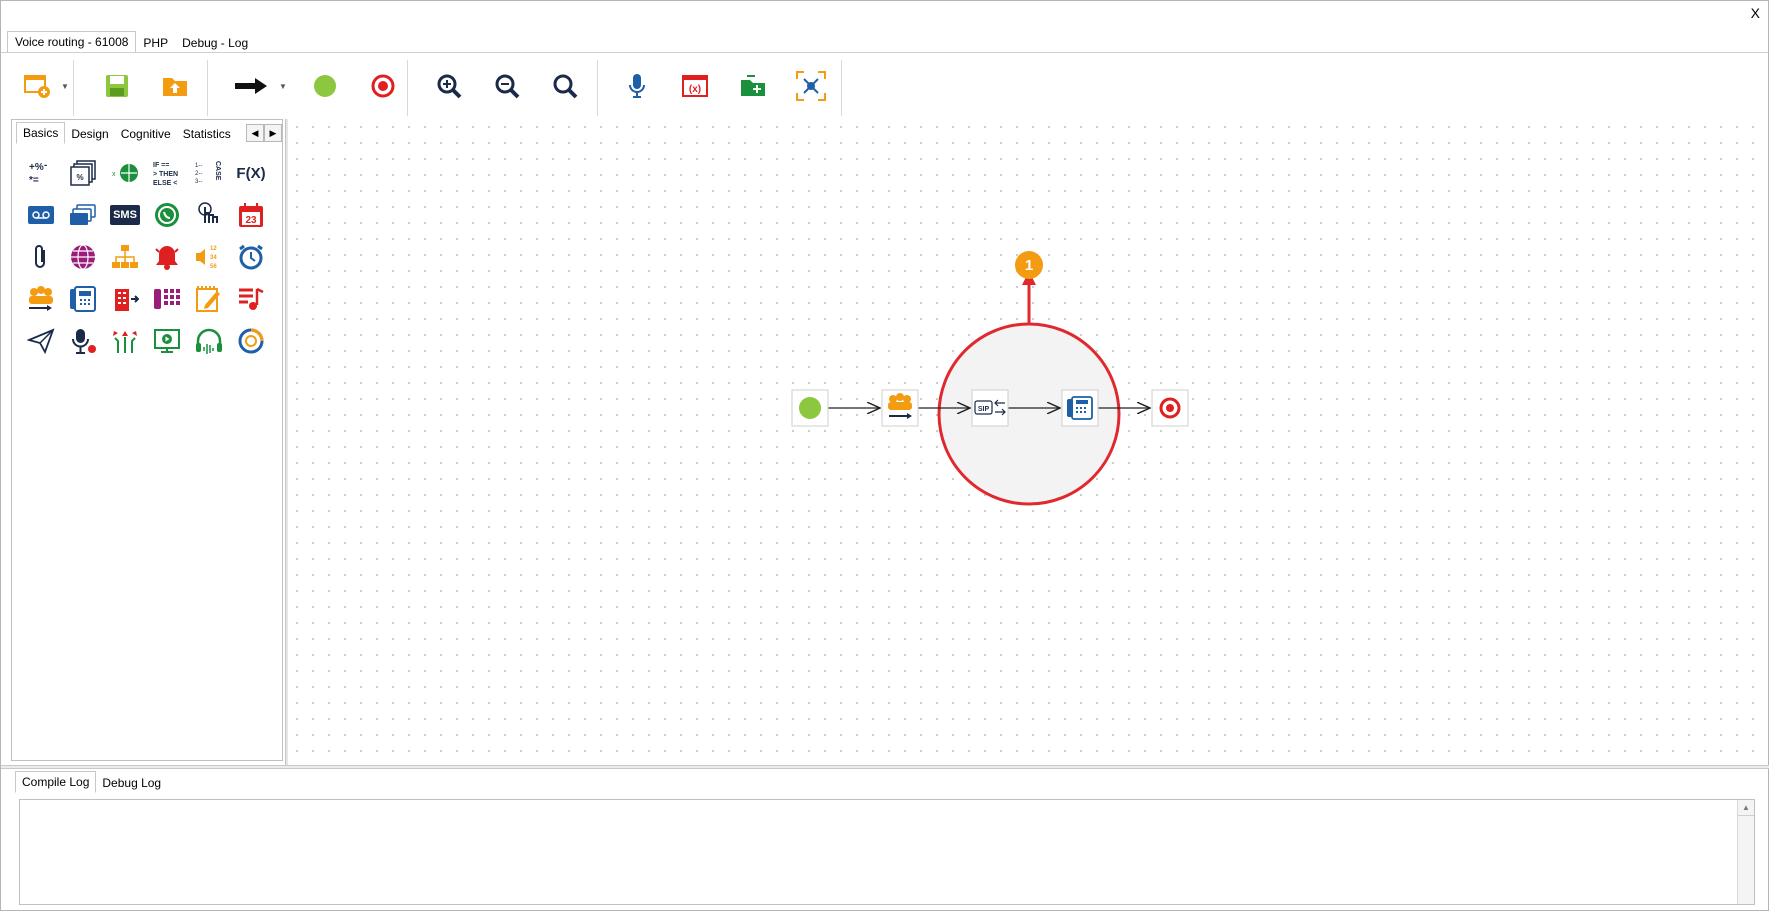 The width and height of the screenshot is (1769, 911). What do you see at coordinates (885, 767) in the screenshot?
I see `canvas-log-splitter` at bounding box center [885, 767].